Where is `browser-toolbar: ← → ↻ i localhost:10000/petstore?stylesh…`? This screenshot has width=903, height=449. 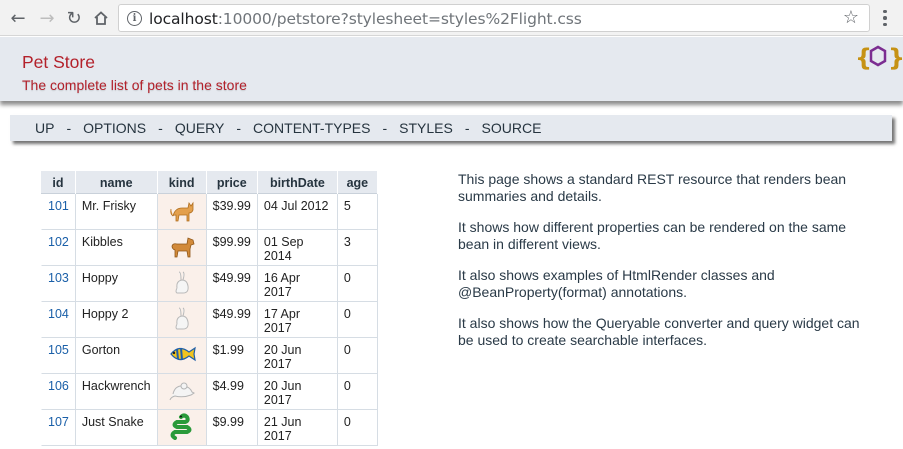
browser-toolbar: ← → ↻ i localhost:10000/petstore?stylesh… is located at coordinates (451, 18).